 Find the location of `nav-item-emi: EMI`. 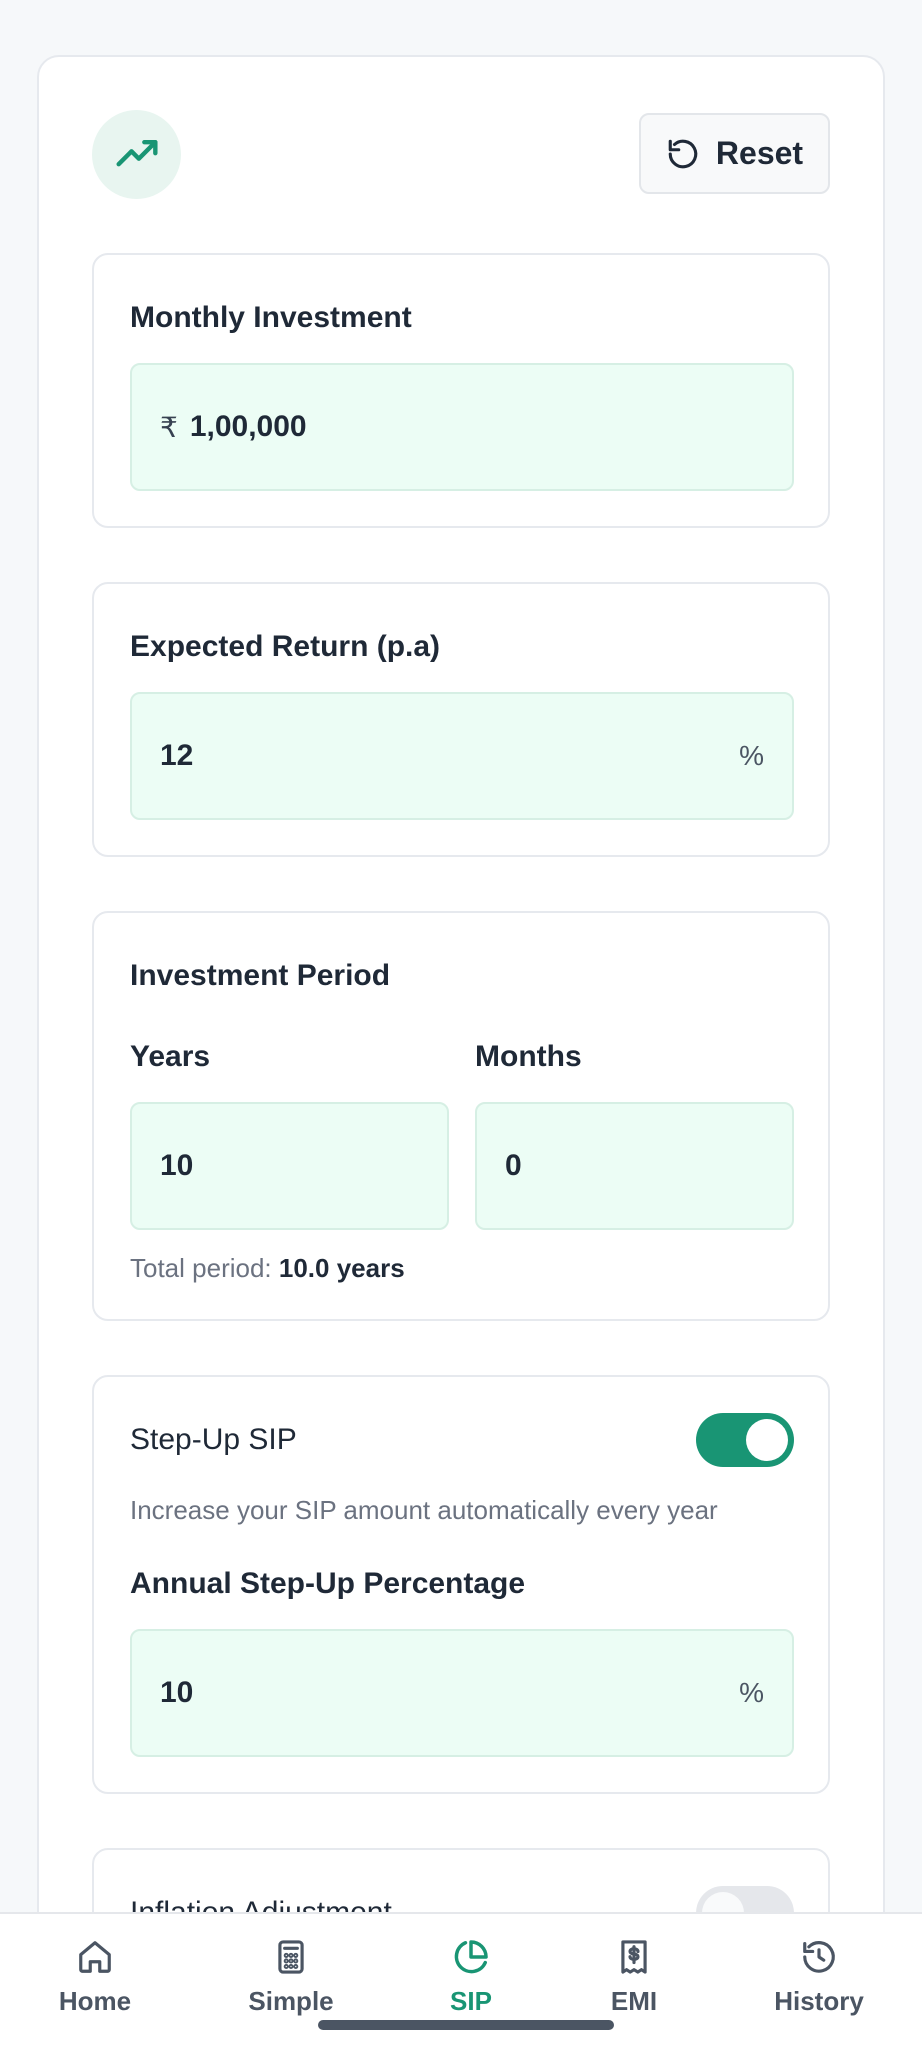

nav-item-emi: EMI is located at coordinates (634, 1983).